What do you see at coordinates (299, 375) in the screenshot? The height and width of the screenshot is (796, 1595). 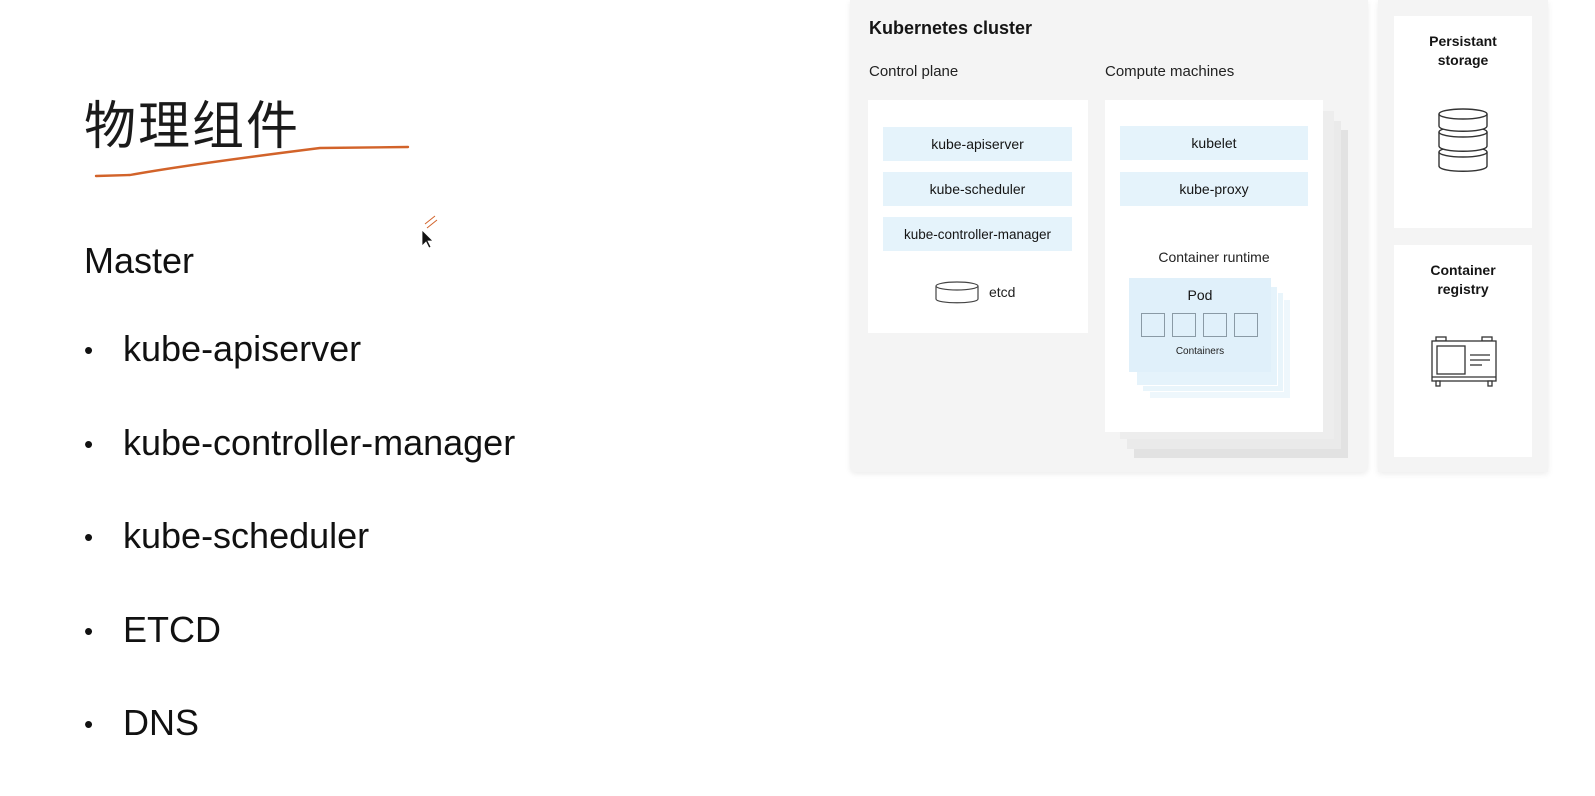 I see `list-item: • kube-apiserver` at bounding box center [299, 375].